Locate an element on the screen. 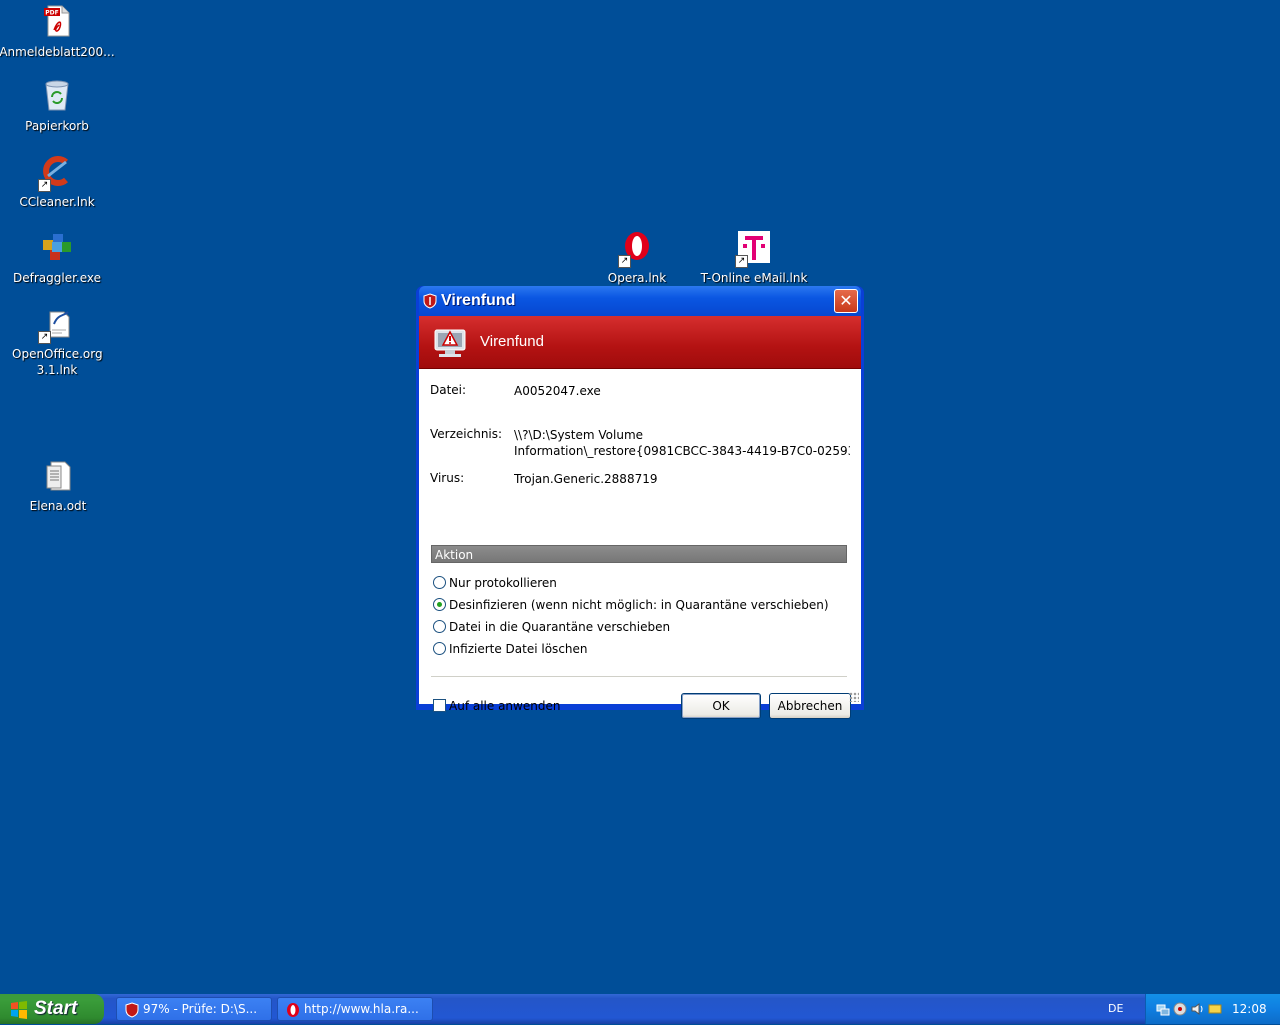 The width and height of the screenshot is (1280, 1025). start-button: Start is located at coordinates (52, 1009).